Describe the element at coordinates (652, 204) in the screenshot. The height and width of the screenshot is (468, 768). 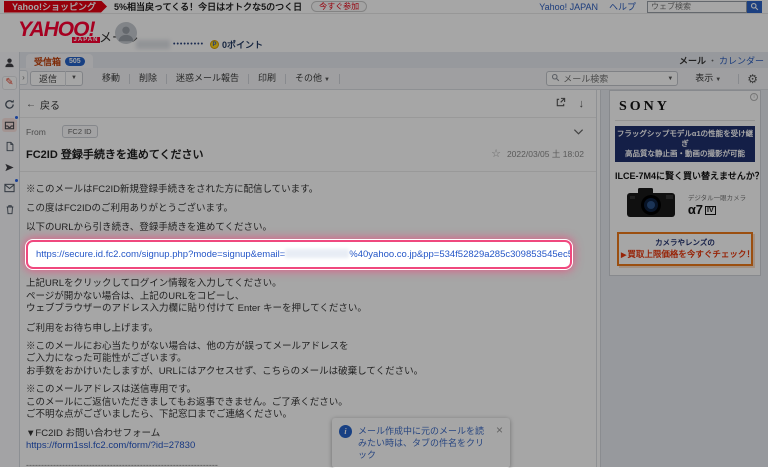
I see `camera-image` at that location.